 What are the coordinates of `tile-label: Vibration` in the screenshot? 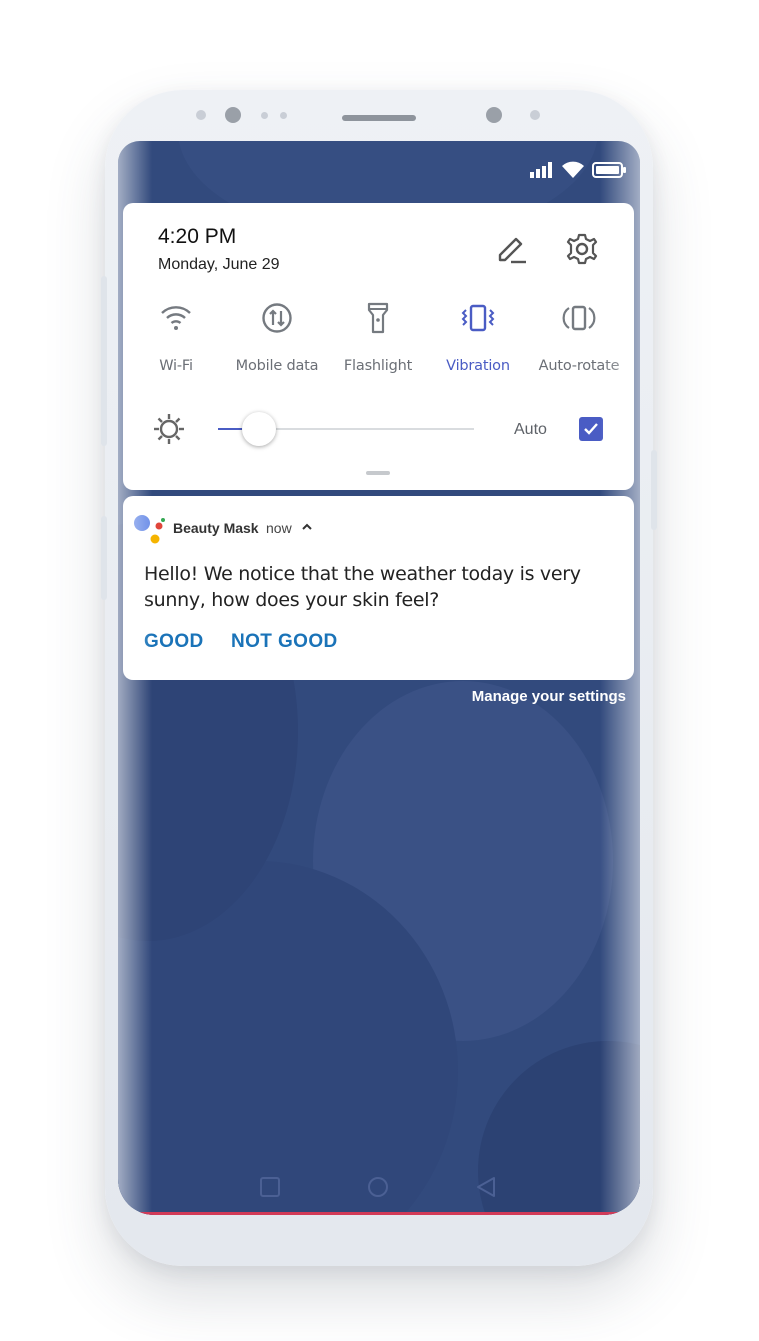 It's located at (478, 366).